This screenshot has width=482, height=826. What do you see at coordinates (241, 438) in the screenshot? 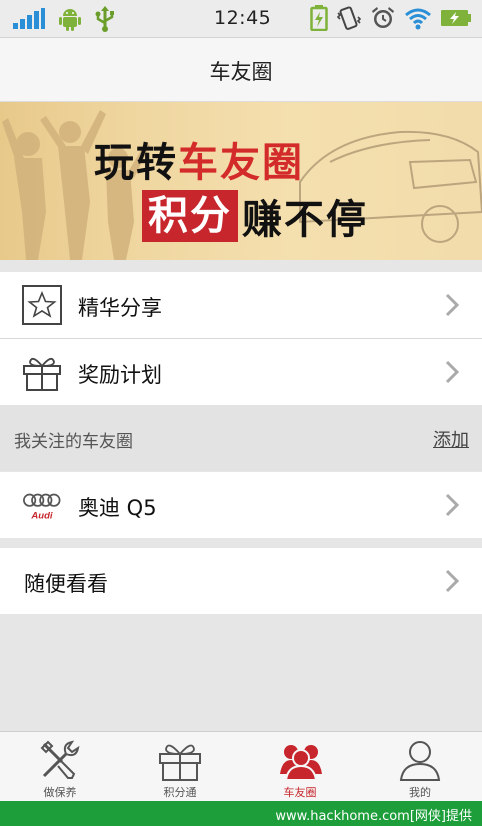
I see `followed-section-header: 我关注的车友圈 添加` at bounding box center [241, 438].